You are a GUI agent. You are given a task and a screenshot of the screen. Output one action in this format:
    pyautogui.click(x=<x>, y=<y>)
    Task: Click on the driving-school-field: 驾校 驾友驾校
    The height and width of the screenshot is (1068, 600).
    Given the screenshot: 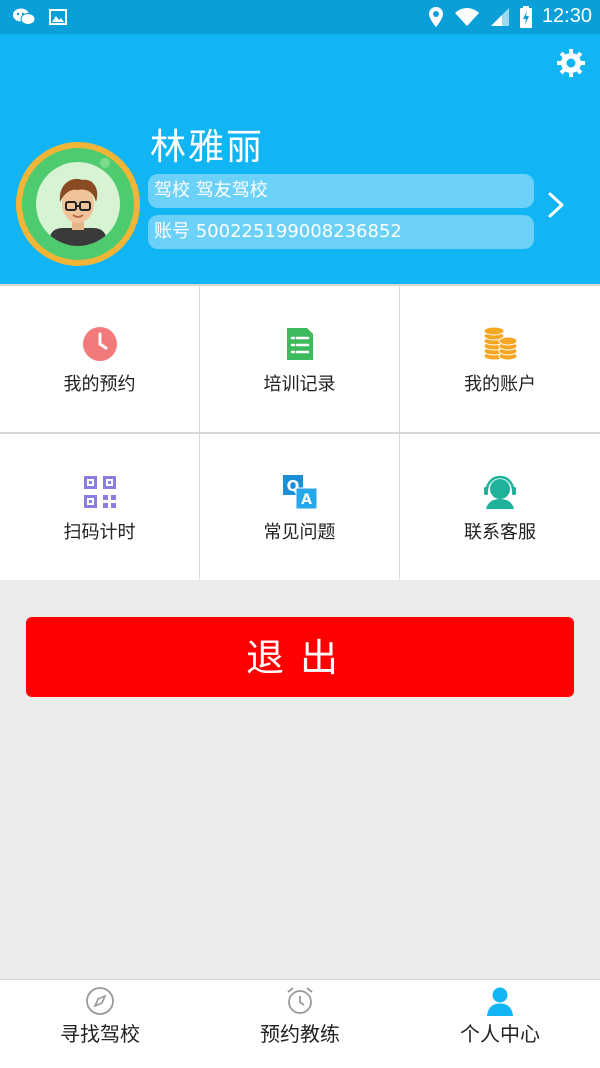 What is the action you would take?
    pyautogui.click(x=341, y=191)
    